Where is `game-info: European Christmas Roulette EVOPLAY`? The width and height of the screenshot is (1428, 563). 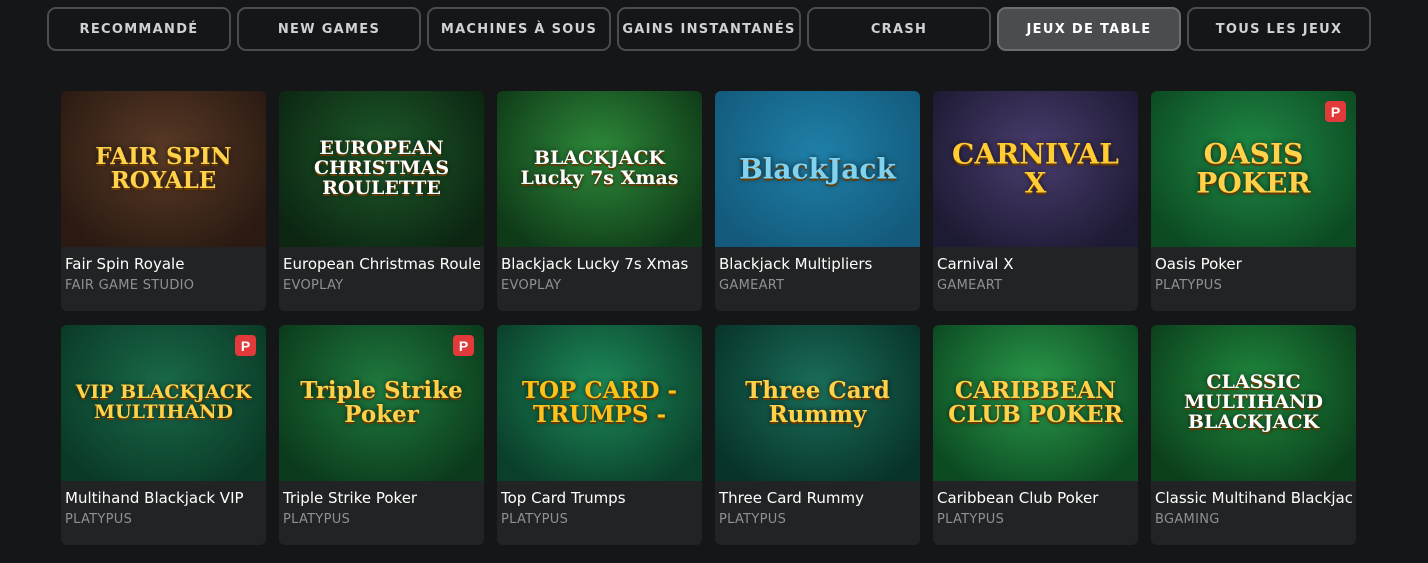
game-info: European Christmas Roulette EVOPLAY is located at coordinates (381, 270).